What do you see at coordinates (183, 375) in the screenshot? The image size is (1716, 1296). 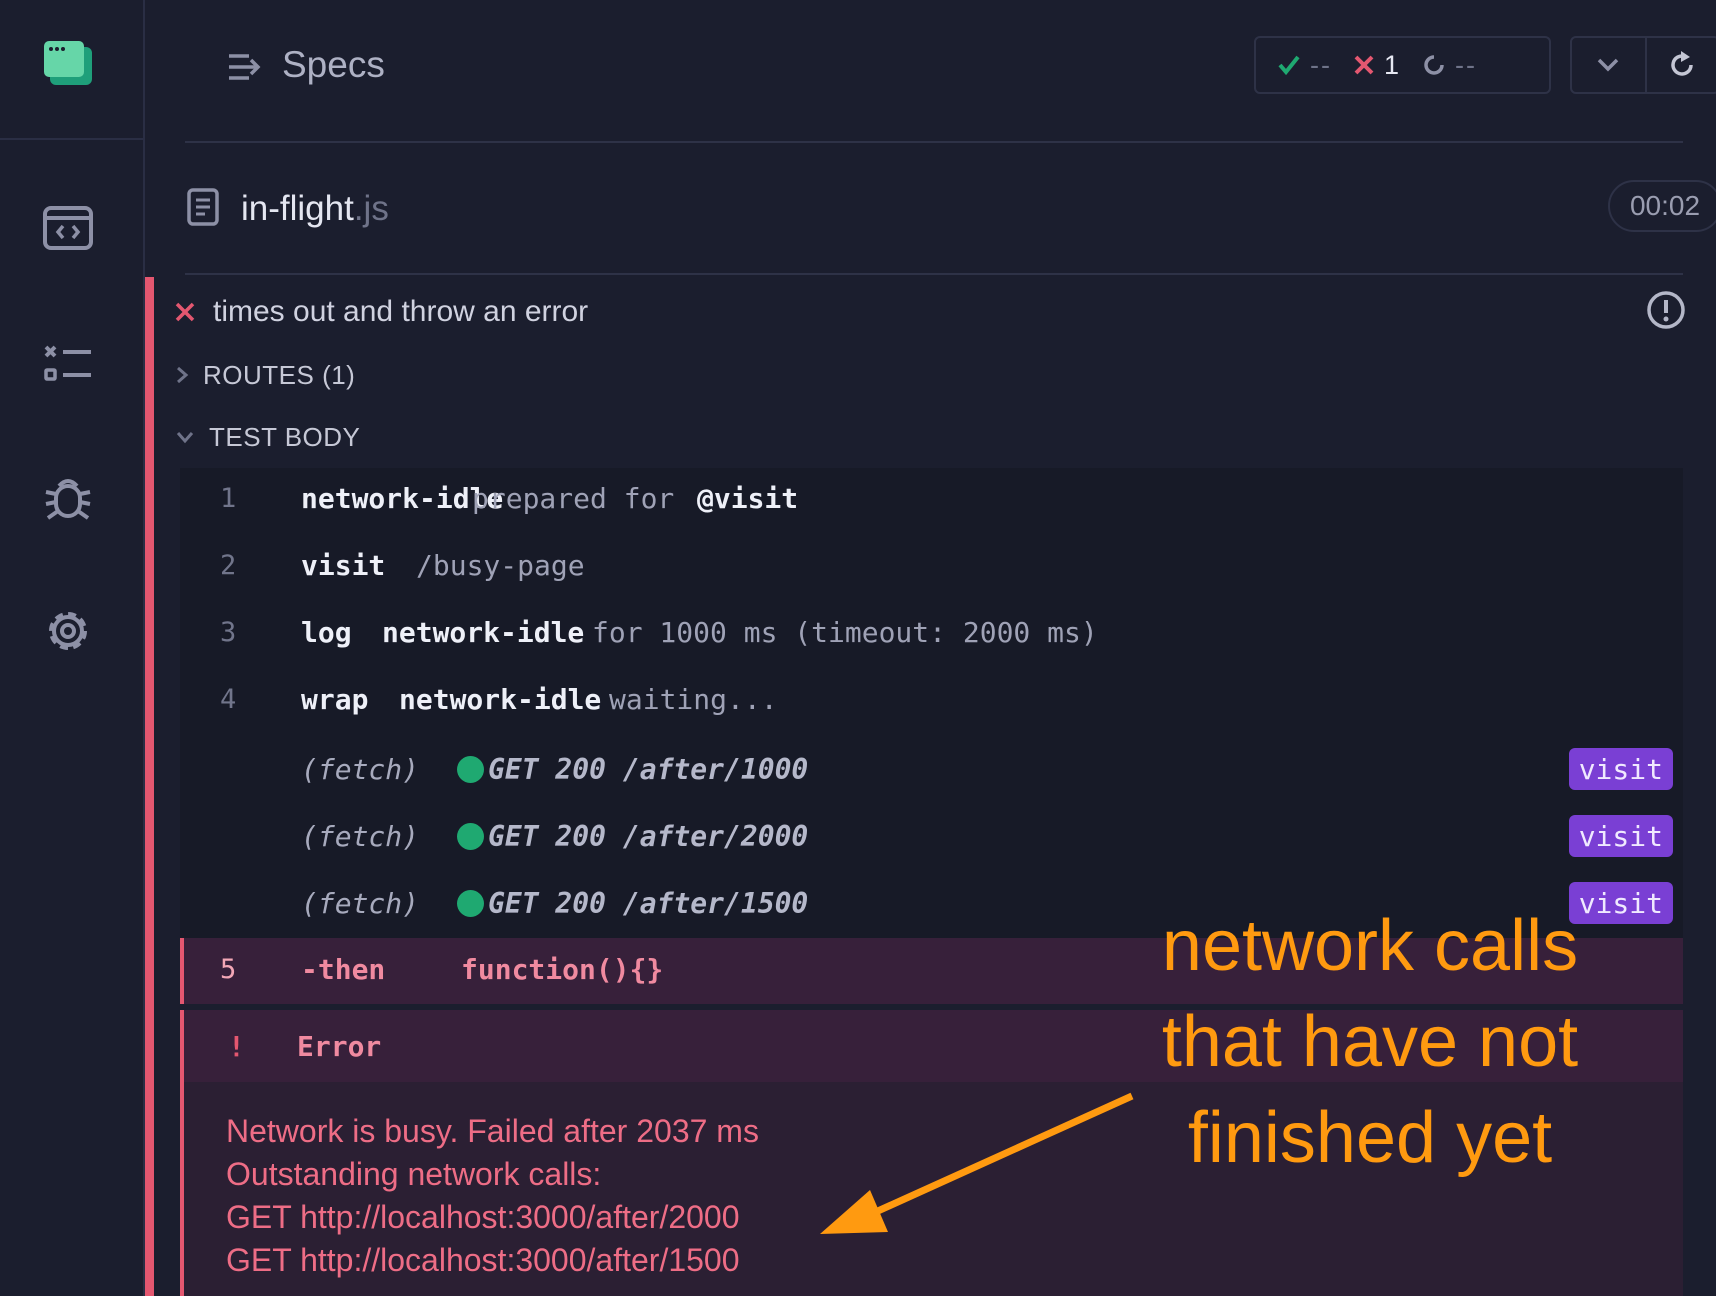 I see `chevron-right-icon` at bounding box center [183, 375].